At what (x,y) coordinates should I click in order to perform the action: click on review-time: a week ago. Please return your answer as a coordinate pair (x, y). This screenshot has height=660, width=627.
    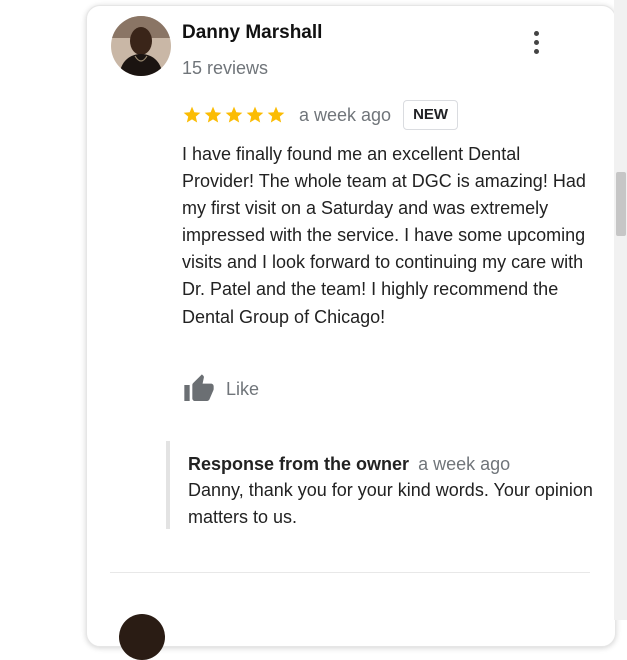
    Looking at the image, I should click on (345, 114).